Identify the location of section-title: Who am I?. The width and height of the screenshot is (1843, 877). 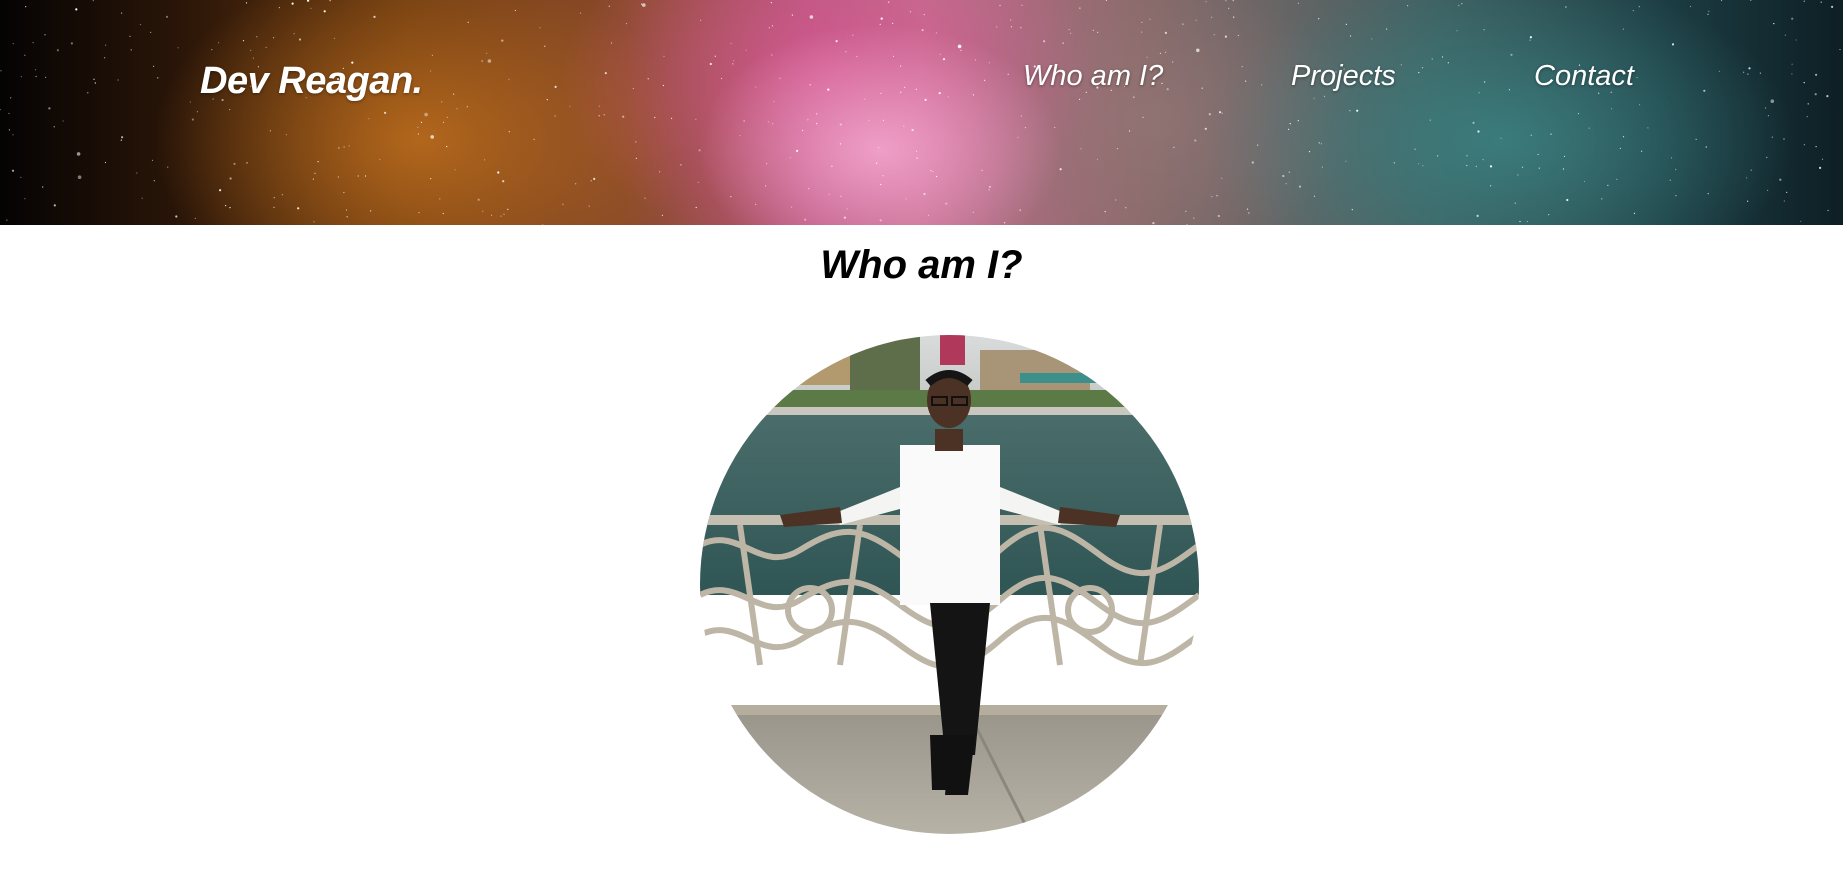
(921, 265).